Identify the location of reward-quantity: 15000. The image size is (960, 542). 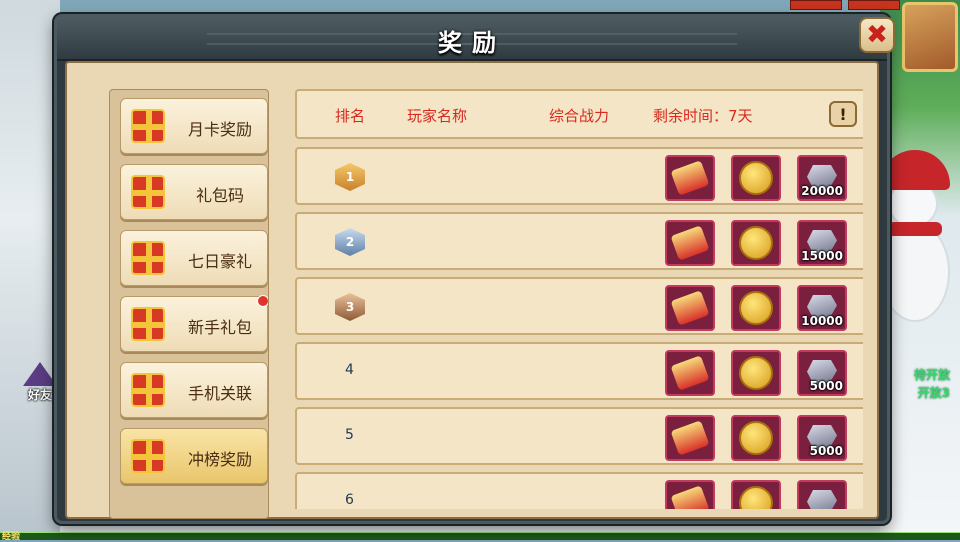
(822, 256).